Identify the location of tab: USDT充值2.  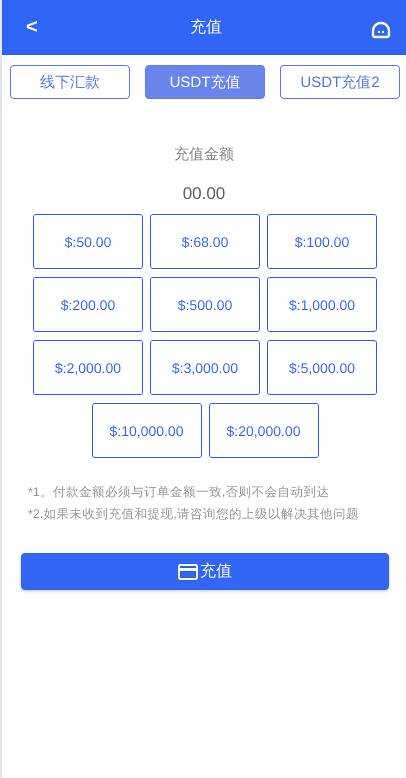
(340, 82).